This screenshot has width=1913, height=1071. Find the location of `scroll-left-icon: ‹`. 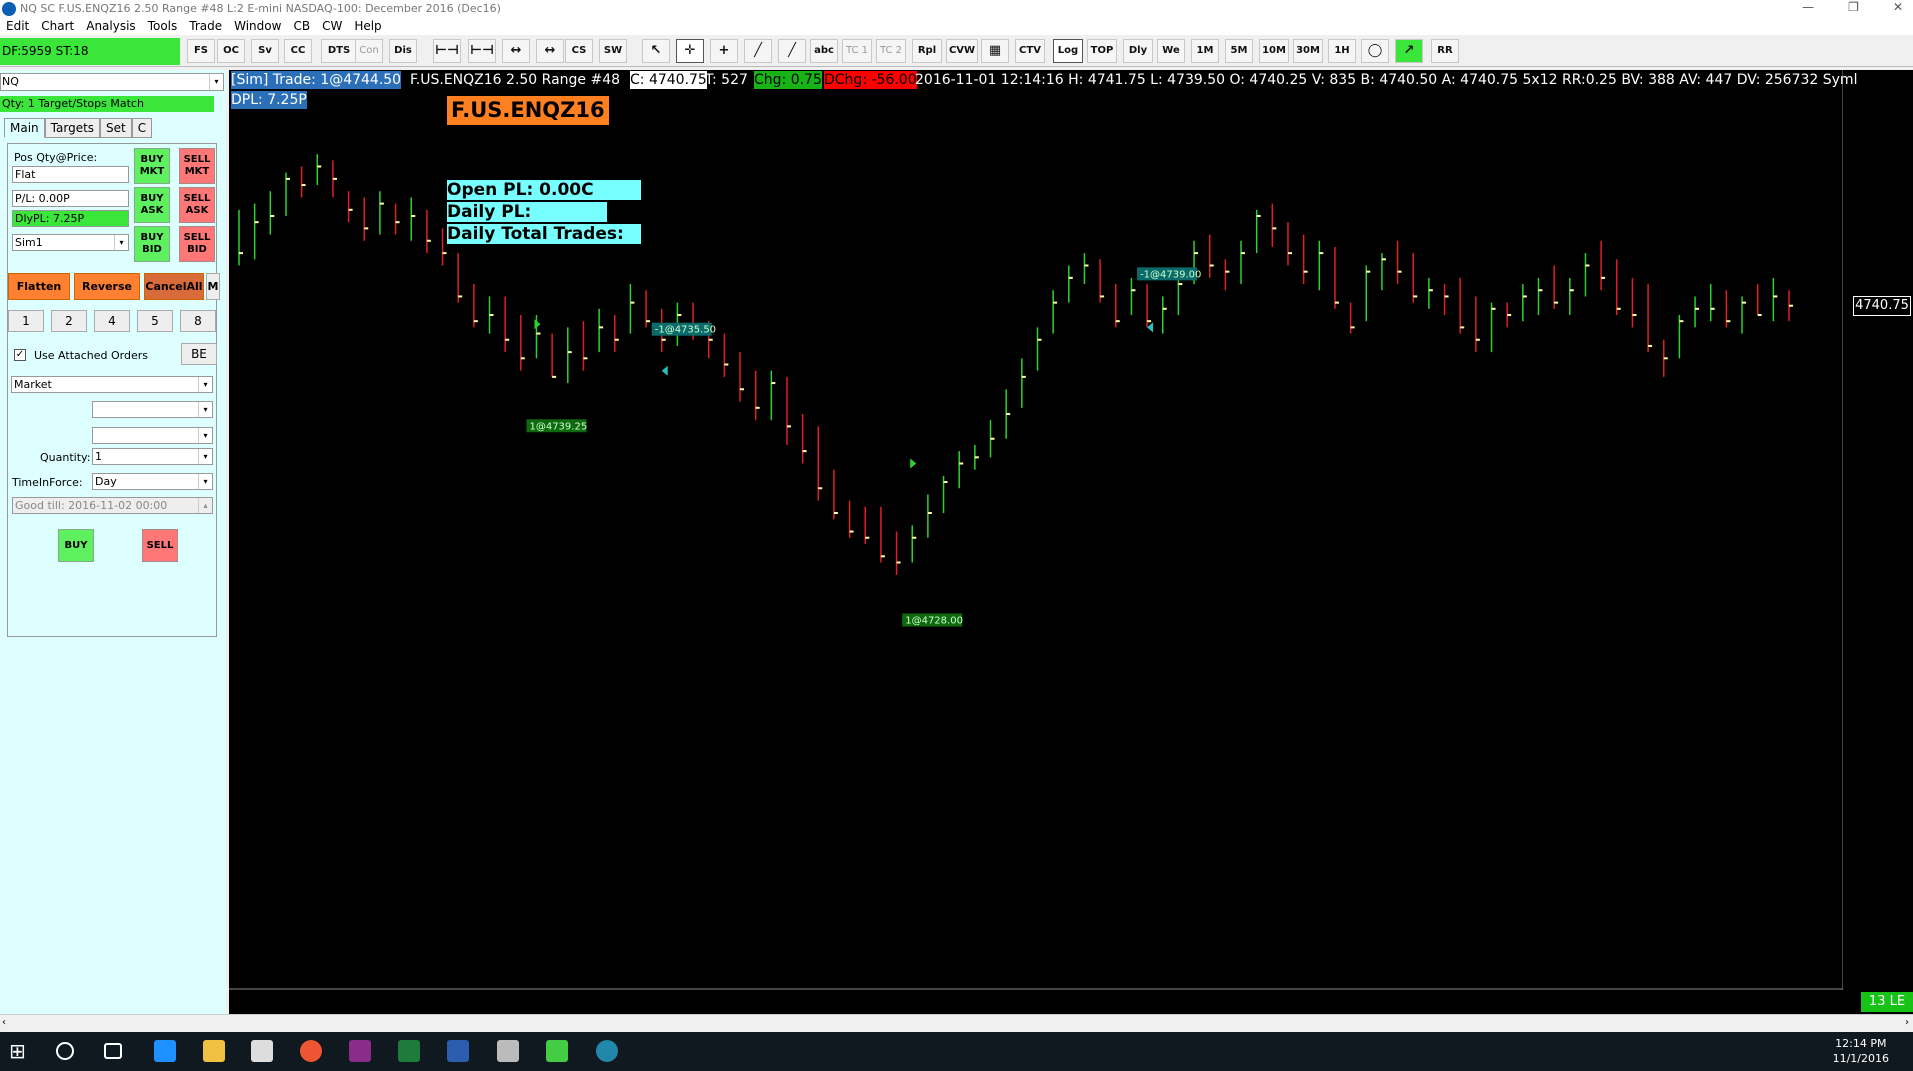

scroll-left-icon: ‹ is located at coordinates (4, 1022).